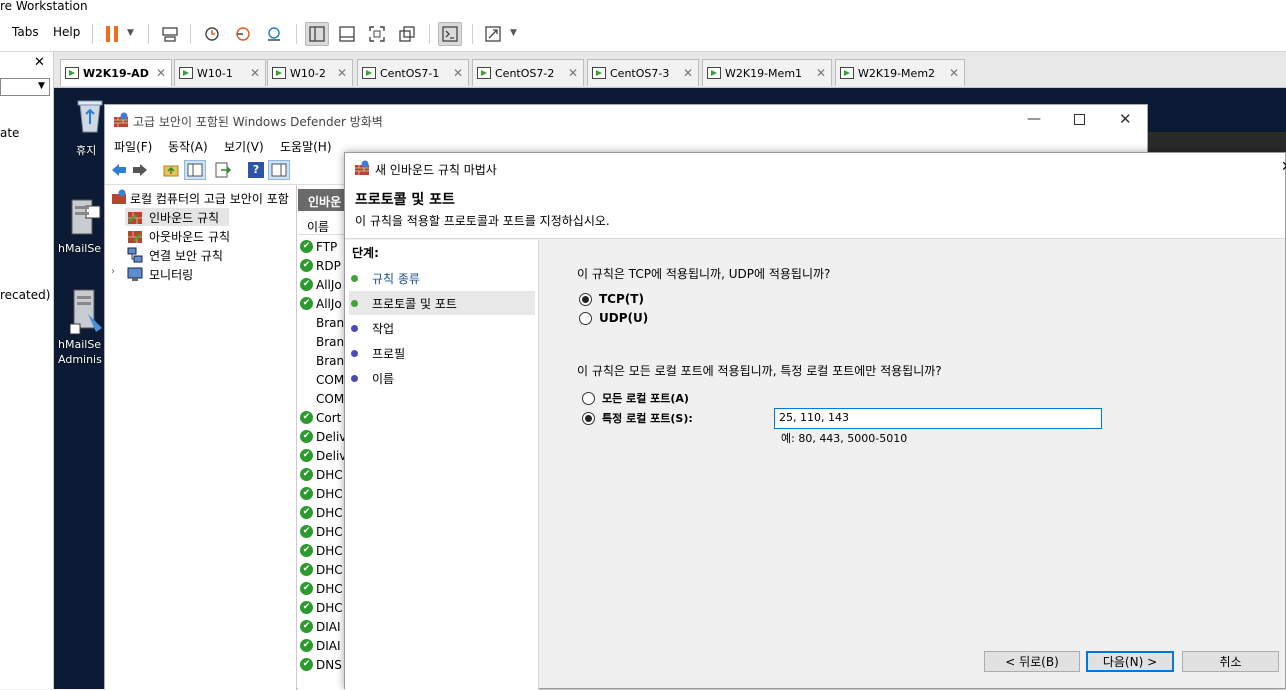  I want to click on sidebar-item: recated), so click(25, 295).